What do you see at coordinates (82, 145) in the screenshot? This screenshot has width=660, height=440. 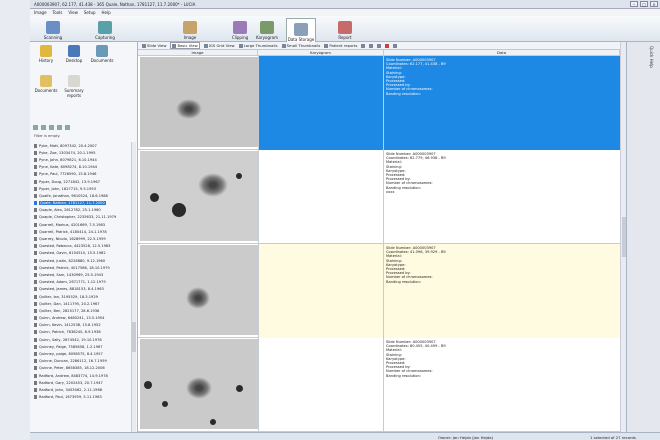 I see `patient-tree-item: Pyke, Matt, 8097342, 20.4.2007` at bounding box center [82, 145].